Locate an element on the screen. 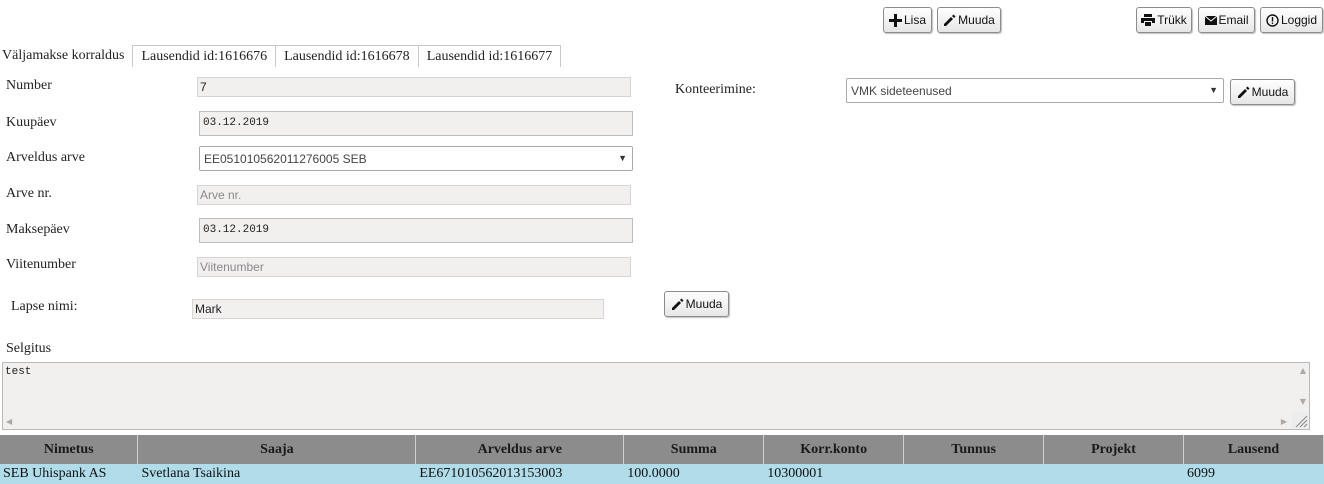 The width and height of the screenshot is (1324, 484). resize-grip-icon is located at coordinates (1300, 420).